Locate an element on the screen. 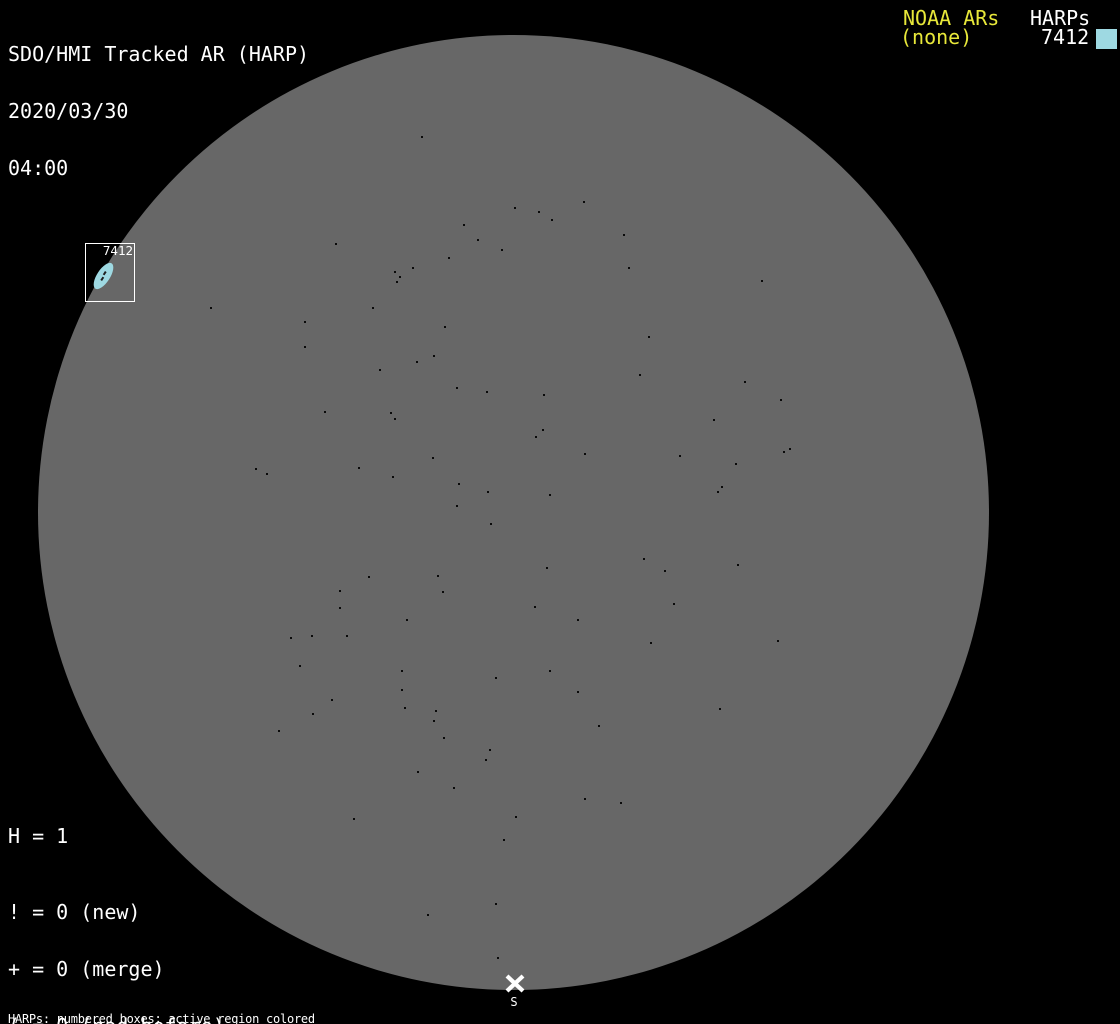 This screenshot has height=1024, width=1120. legend-harp-count: H = 1 is located at coordinates (38, 836).